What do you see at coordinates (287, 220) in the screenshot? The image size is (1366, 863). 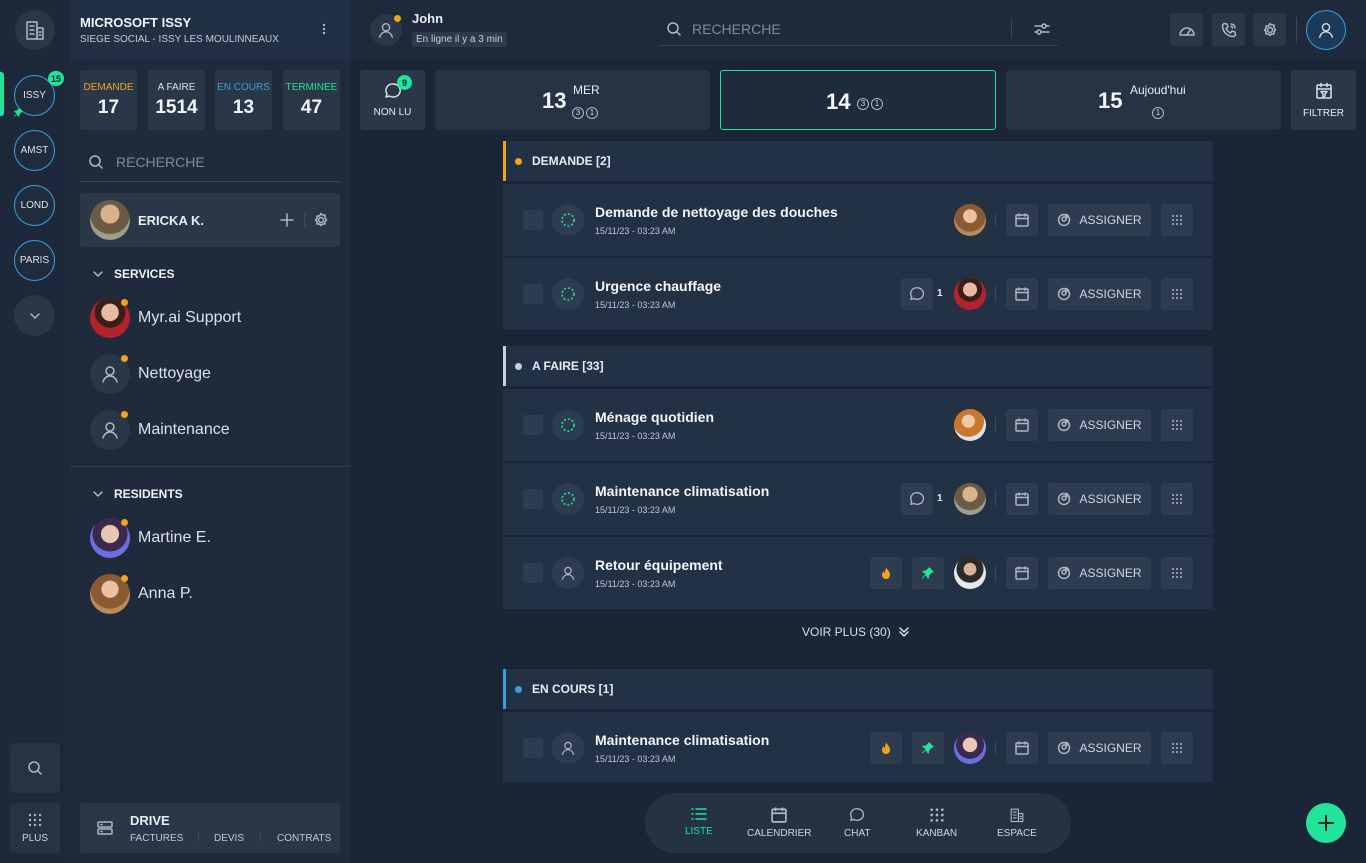 I see `add-icon` at bounding box center [287, 220].